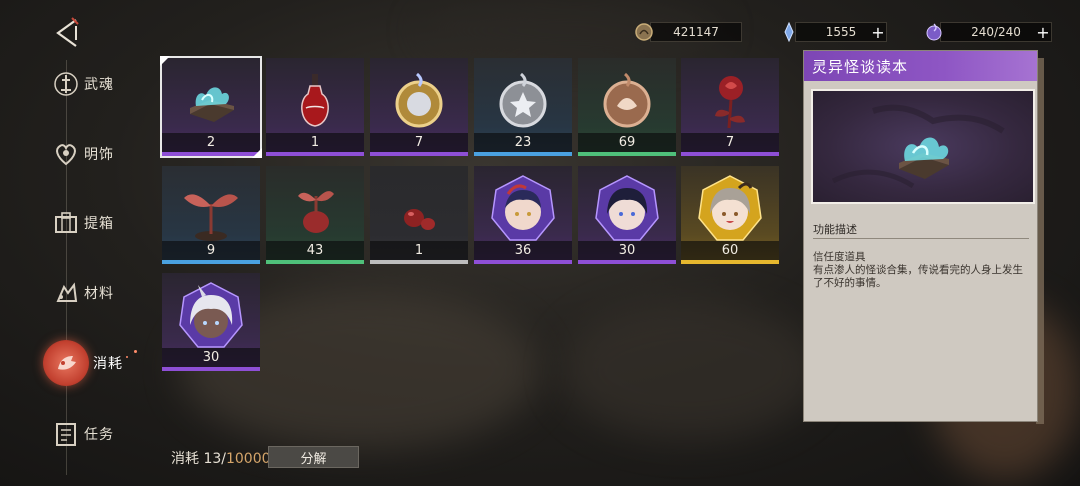 Image resolution: width=1080 pixels, height=486 pixels. Describe the element at coordinates (211, 217) in the screenshot. I see `sprout-large-icon` at that location.